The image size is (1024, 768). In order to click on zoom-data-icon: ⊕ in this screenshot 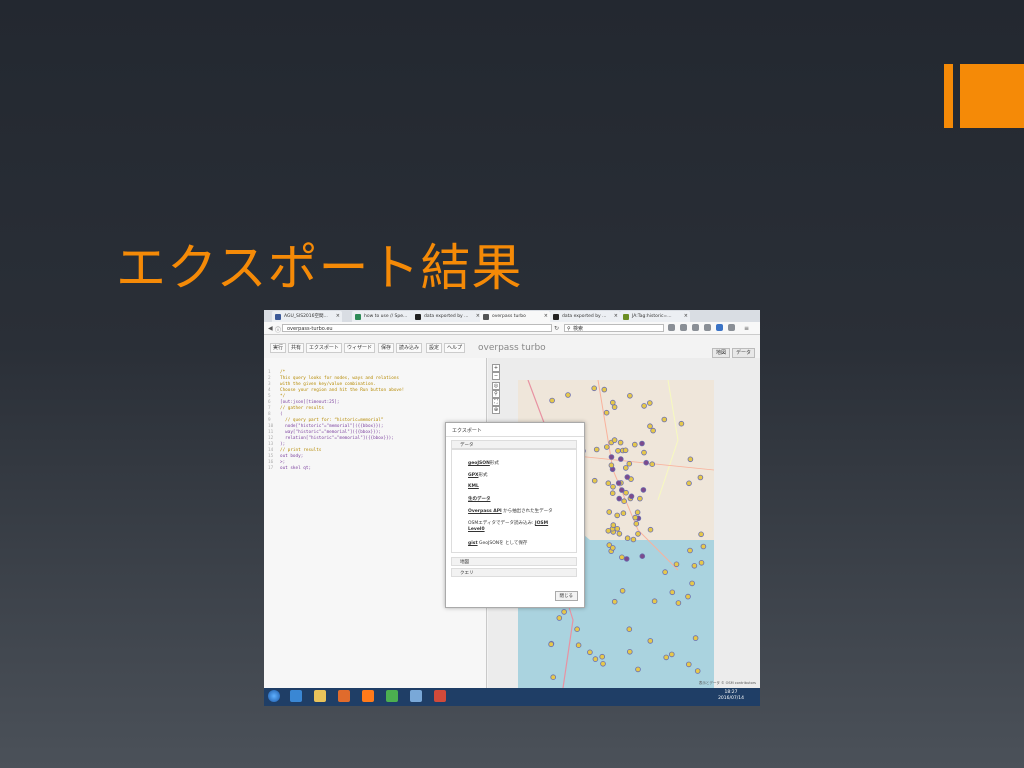, I will do `click(496, 410)`.